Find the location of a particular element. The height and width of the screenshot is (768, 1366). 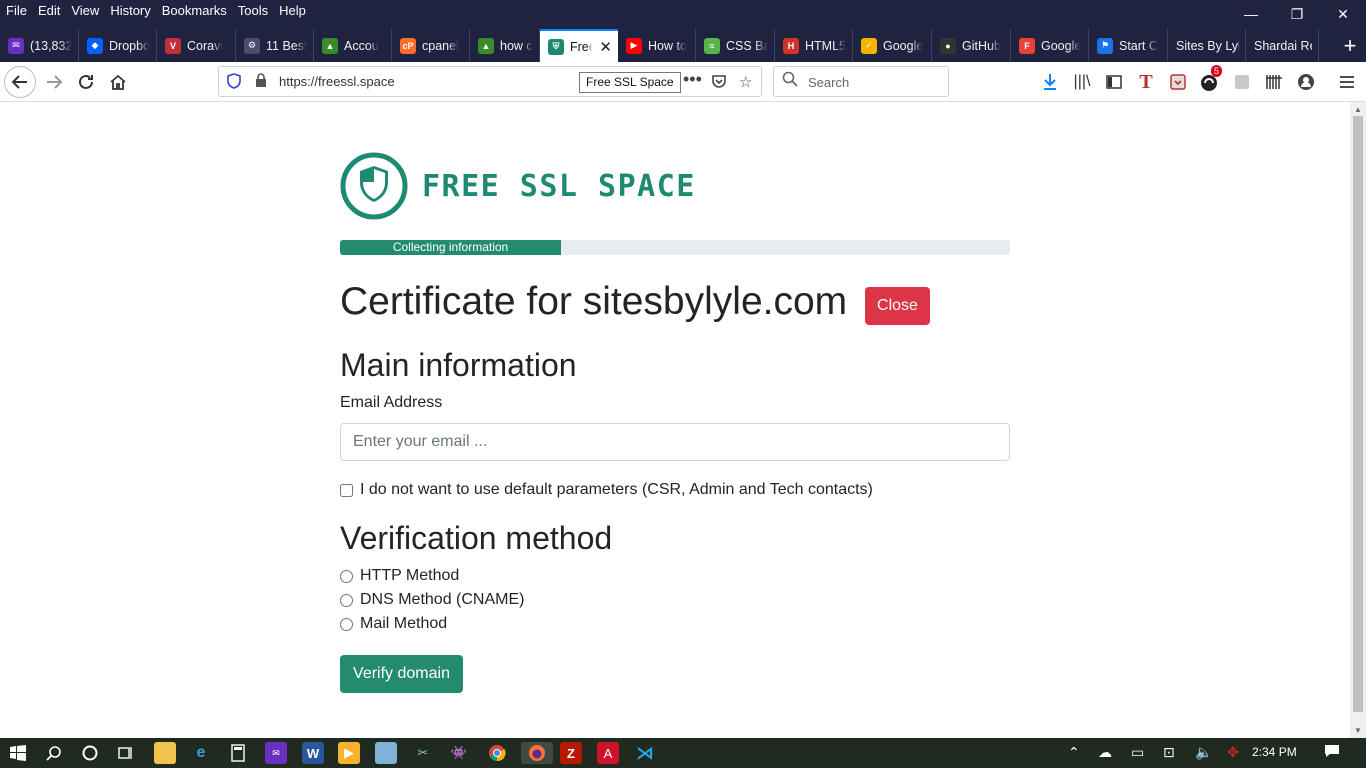

firefox-icon is located at coordinates (537, 753).